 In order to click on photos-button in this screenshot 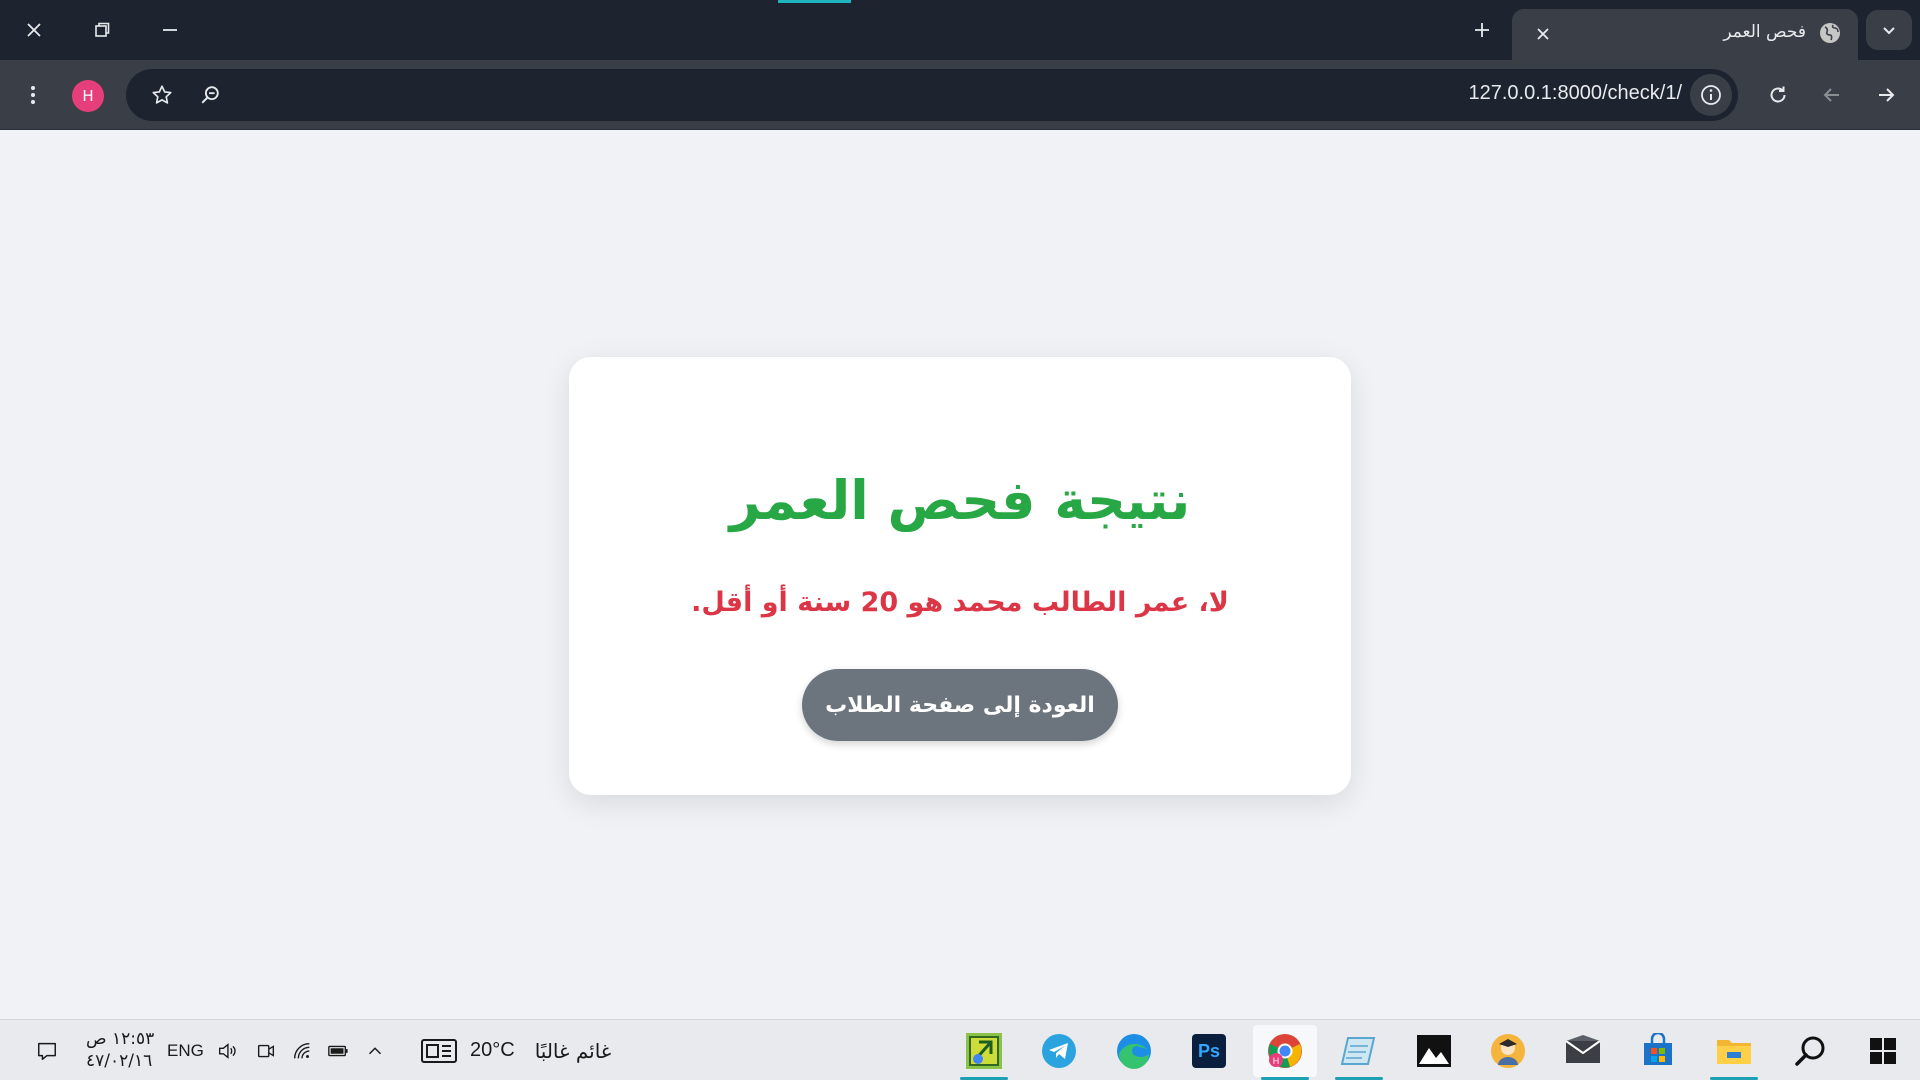, I will do `click(1434, 1051)`.